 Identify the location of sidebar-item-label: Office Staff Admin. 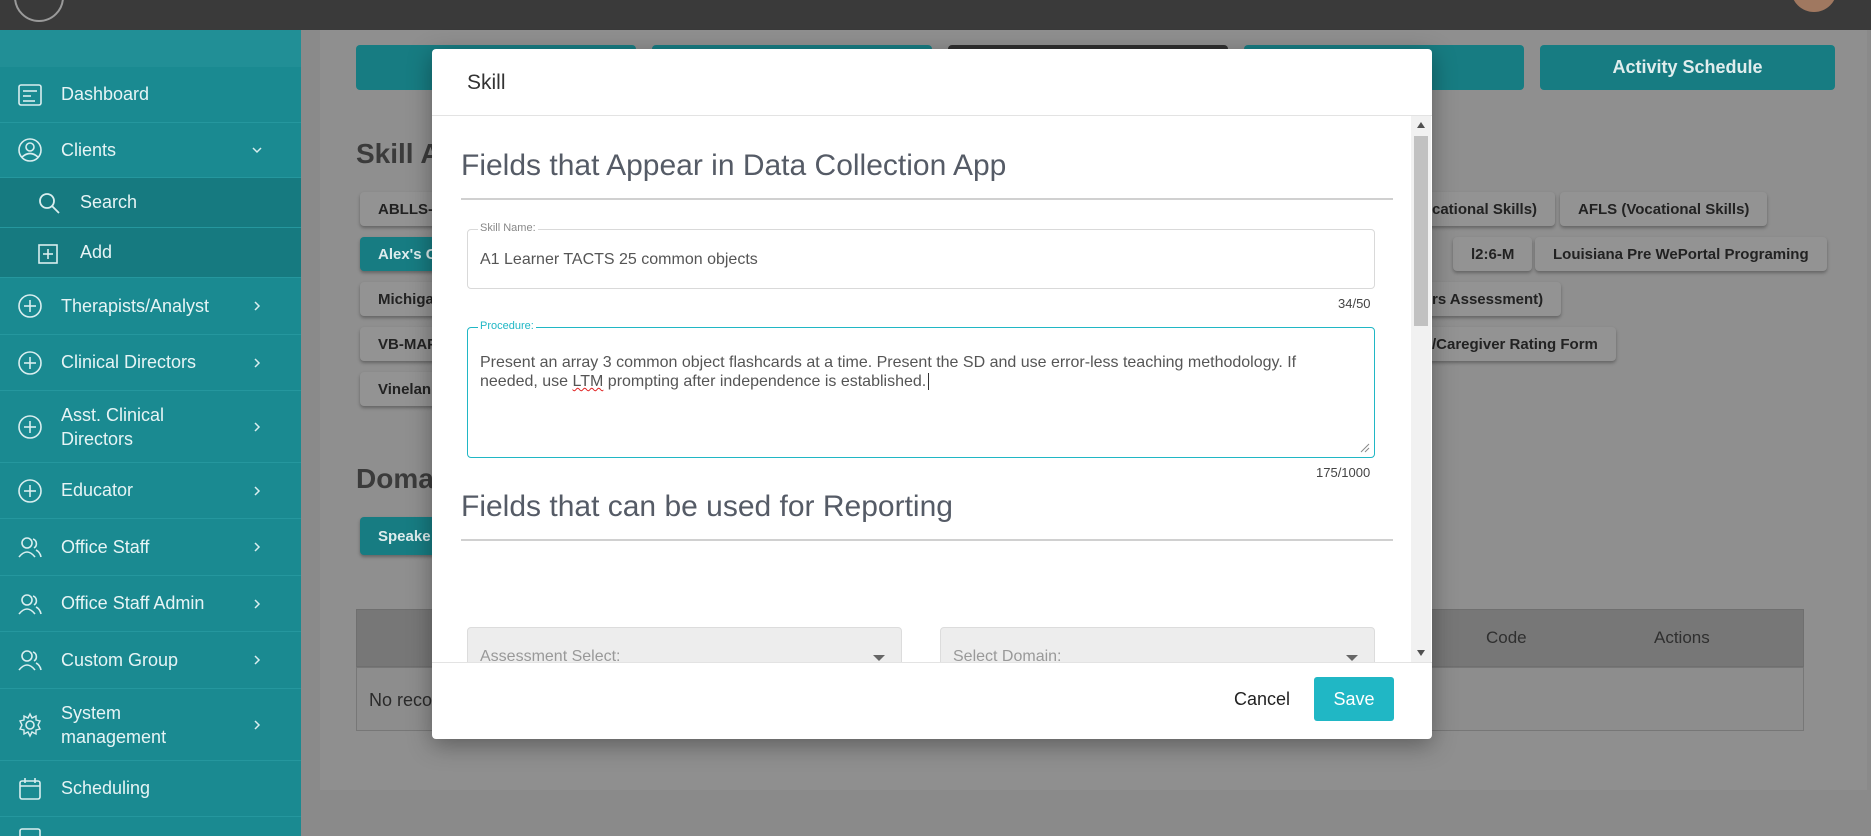
(133, 603).